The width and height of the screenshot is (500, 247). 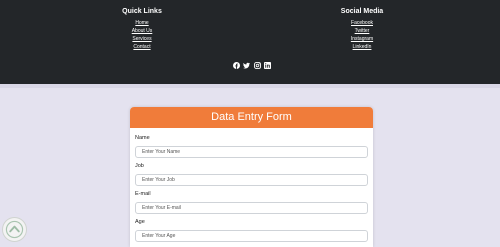 I want to click on age-input, so click(x=251, y=236).